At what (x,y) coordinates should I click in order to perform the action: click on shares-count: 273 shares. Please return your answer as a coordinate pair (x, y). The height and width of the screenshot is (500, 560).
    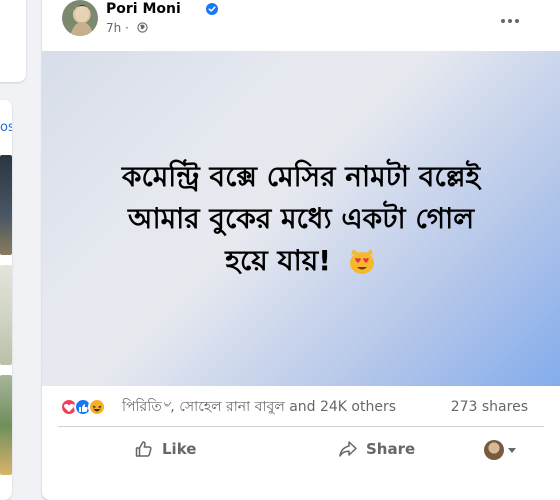
    Looking at the image, I should click on (489, 407).